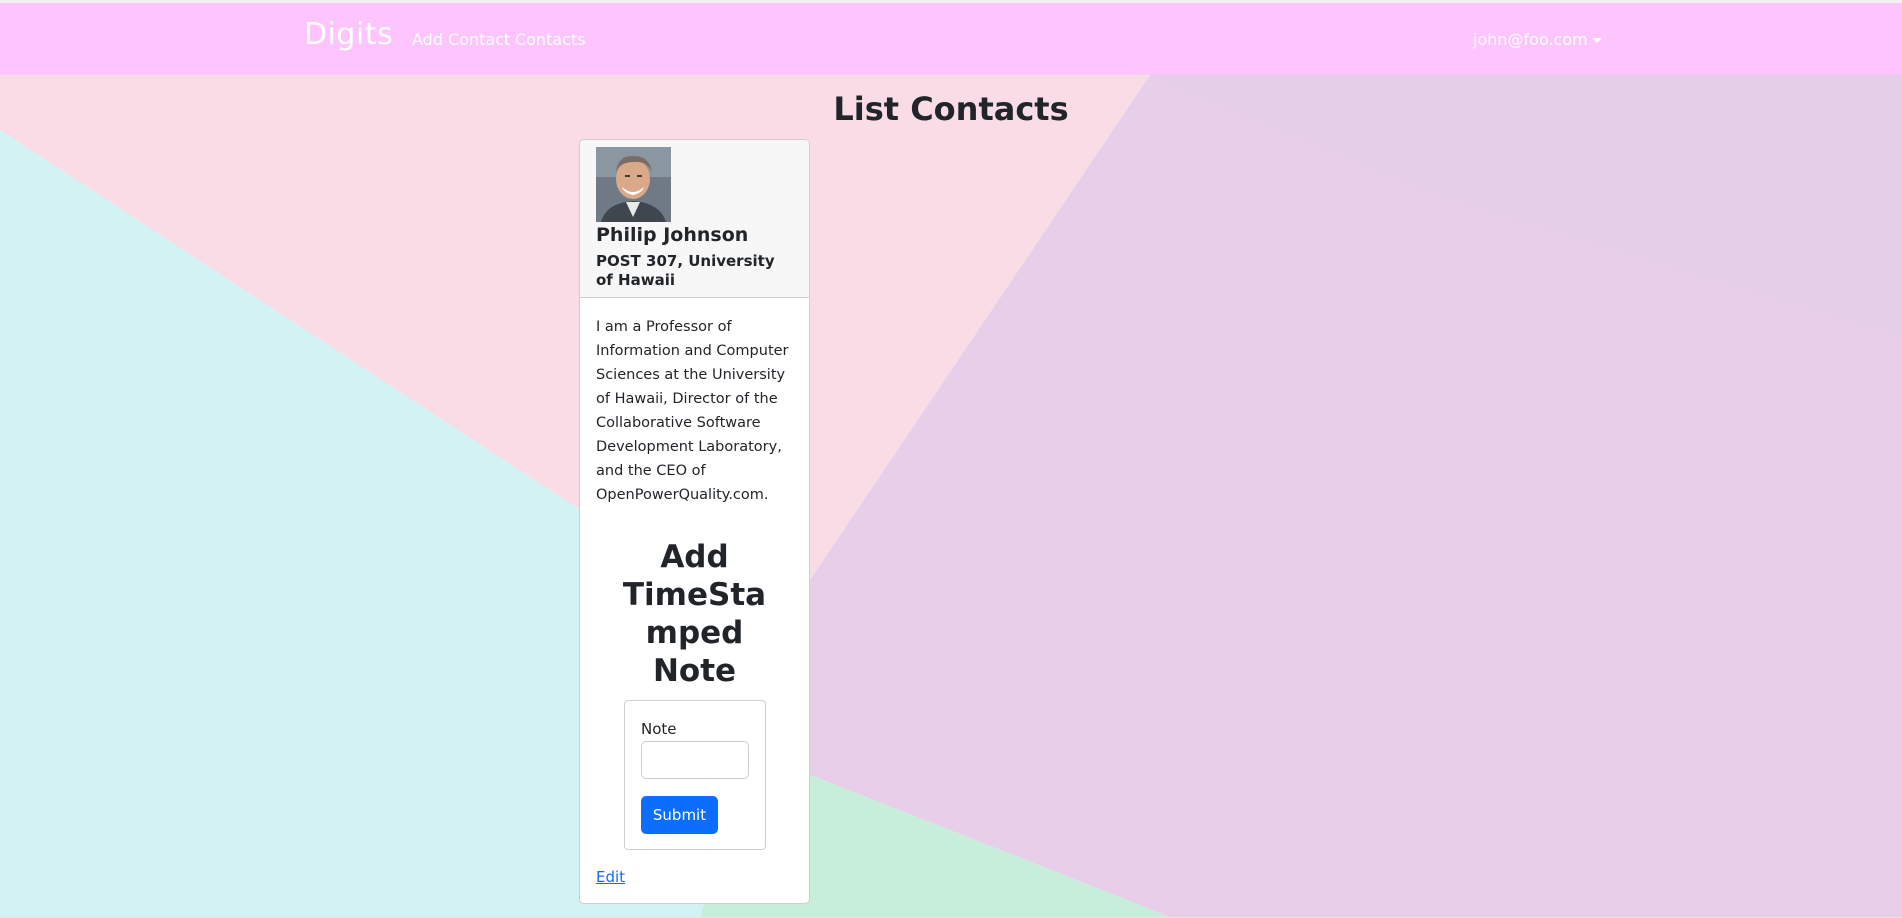 This screenshot has width=1902, height=918. I want to click on navbar: Digits Add Contact Contacts john@foo.com, so click(951, 39).